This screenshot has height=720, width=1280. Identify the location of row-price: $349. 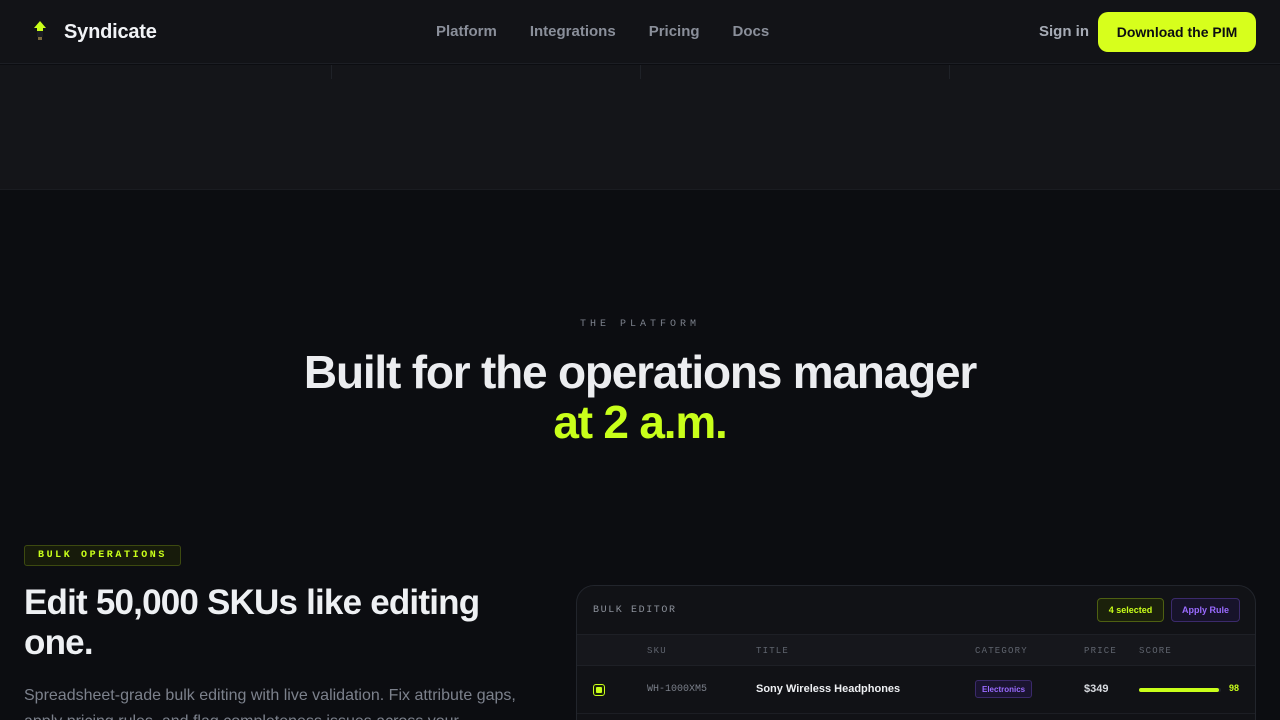
(1096, 689).